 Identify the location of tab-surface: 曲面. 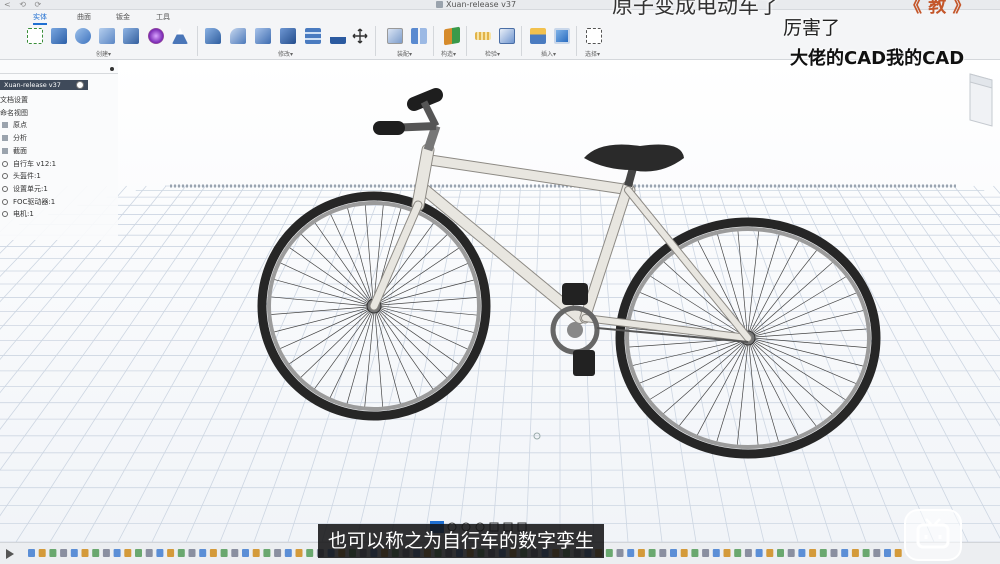
(84, 17).